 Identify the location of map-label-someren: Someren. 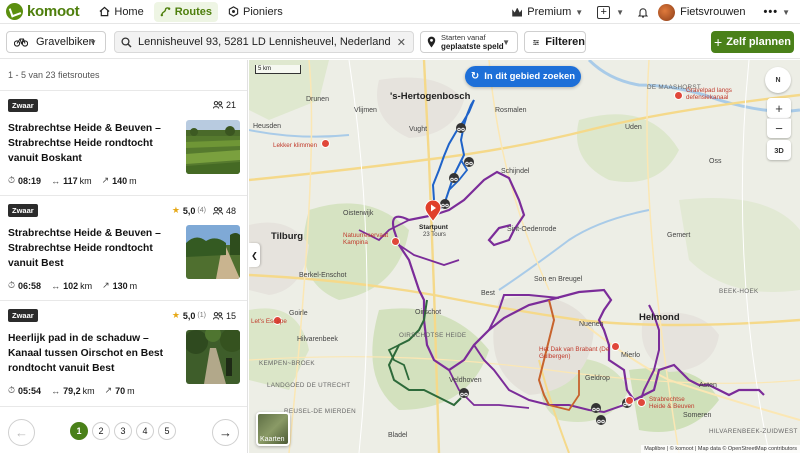
(697, 415).